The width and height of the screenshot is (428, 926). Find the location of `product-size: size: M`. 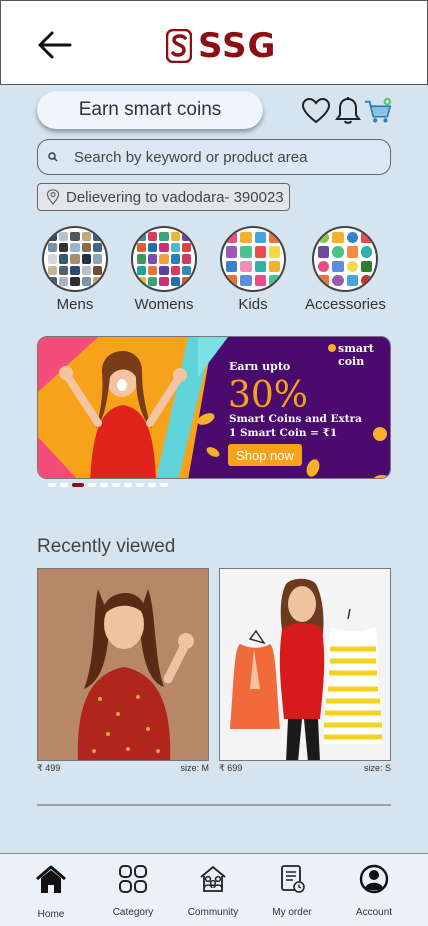

product-size: size: M is located at coordinates (194, 768).